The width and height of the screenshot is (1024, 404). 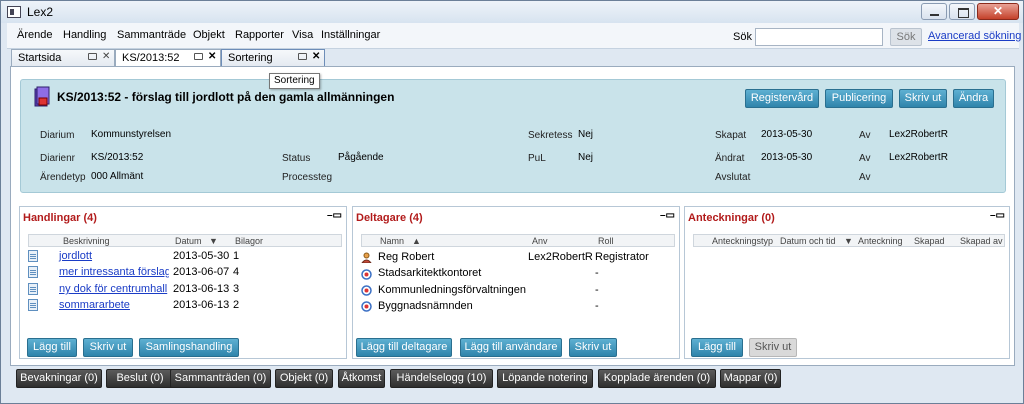 I want to click on pul-value: Nej, so click(x=586, y=157).